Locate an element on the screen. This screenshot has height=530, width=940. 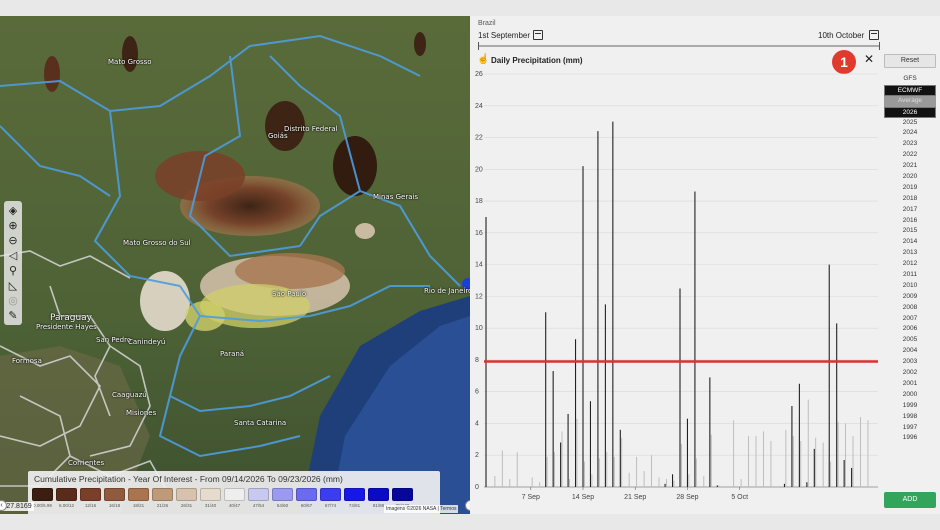
y-tick-label: 10 is located at coordinates (479, 328).